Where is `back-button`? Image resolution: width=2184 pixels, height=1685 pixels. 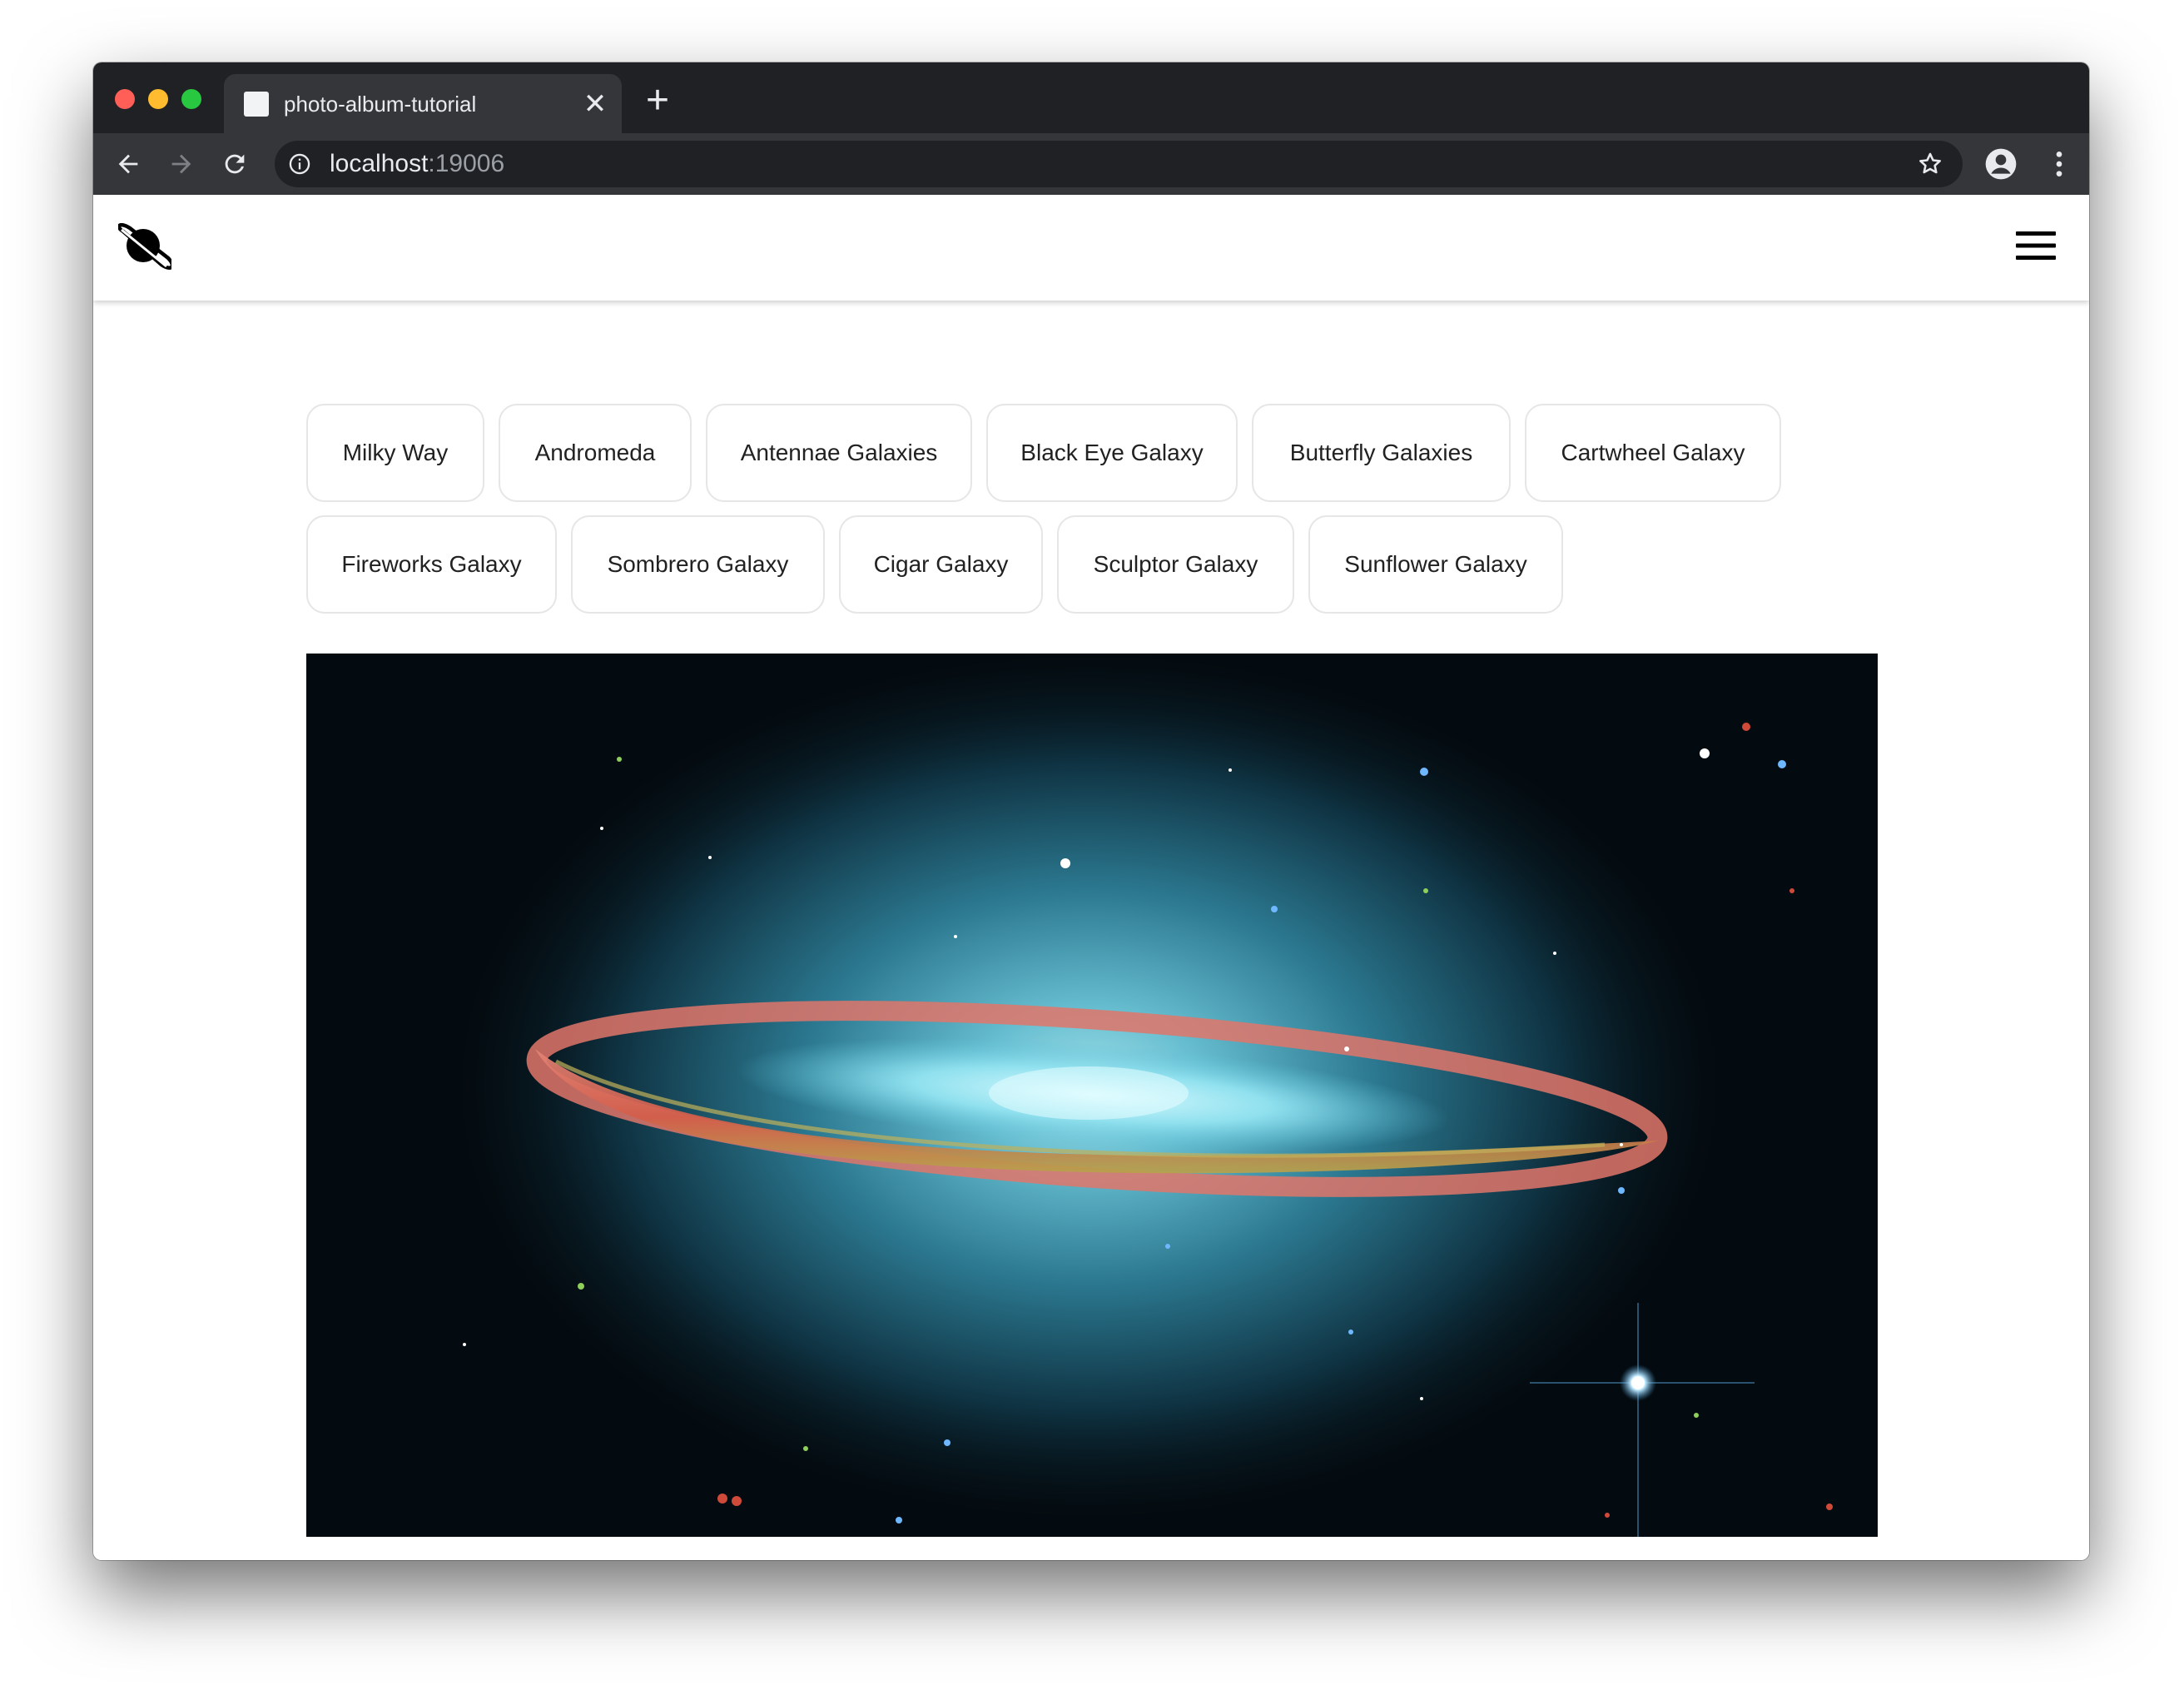 back-button is located at coordinates (128, 164).